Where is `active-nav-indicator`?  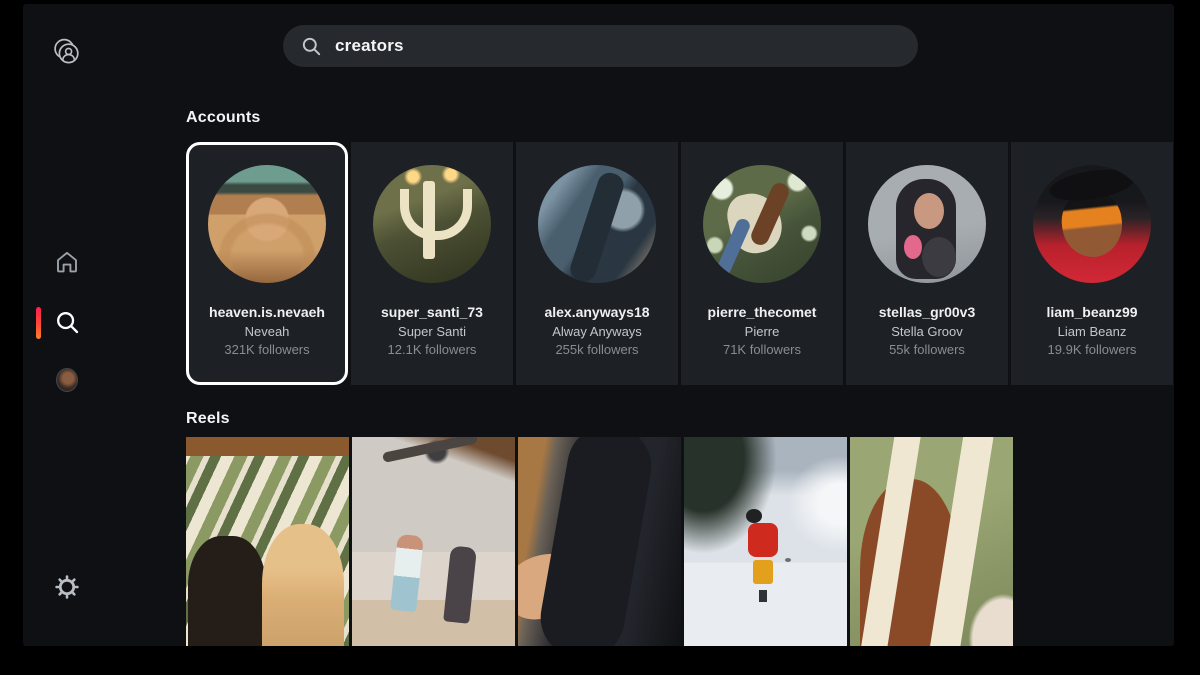
active-nav-indicator is located at coordinates (38, 323).